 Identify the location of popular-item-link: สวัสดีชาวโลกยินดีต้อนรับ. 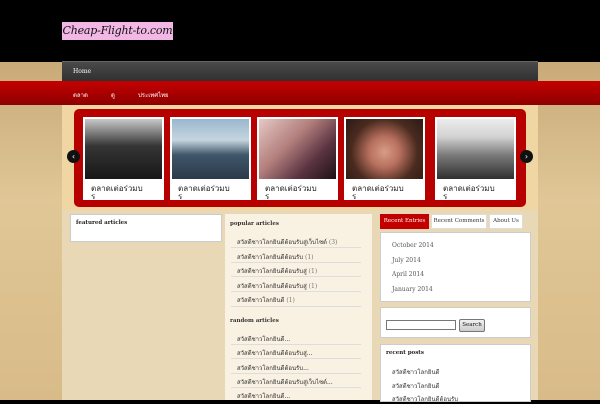
(270, 257).